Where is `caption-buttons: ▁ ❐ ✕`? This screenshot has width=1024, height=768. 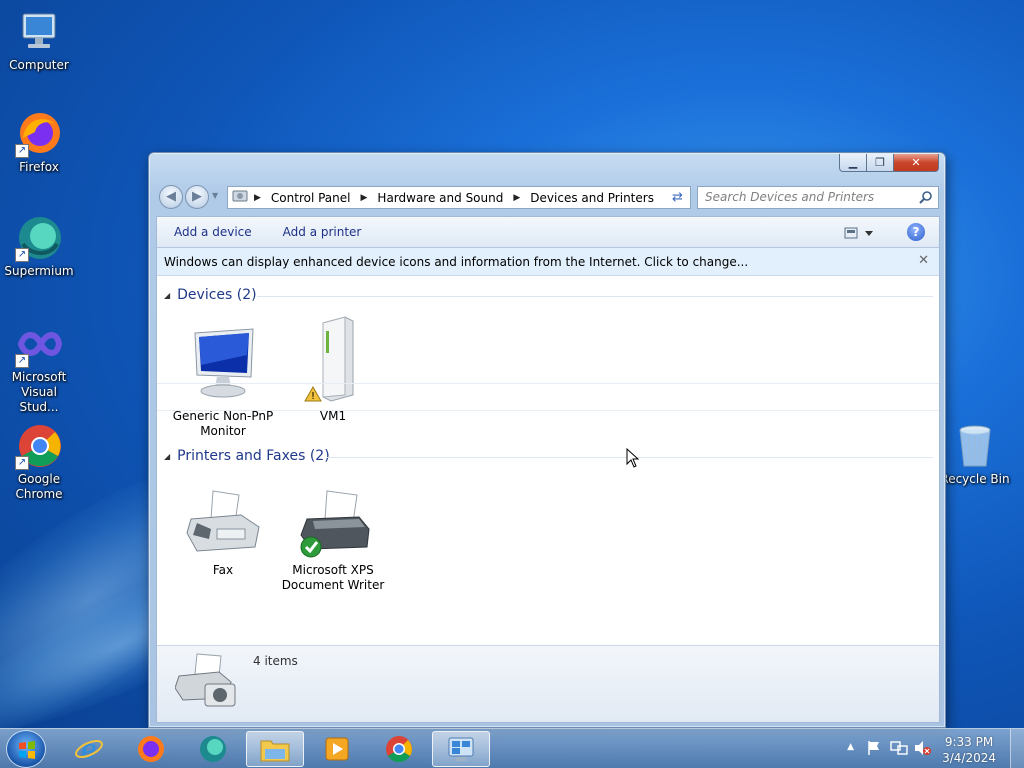
caption-buttons: ▁ ❐ ✕ is located at coordinates (889, 163).